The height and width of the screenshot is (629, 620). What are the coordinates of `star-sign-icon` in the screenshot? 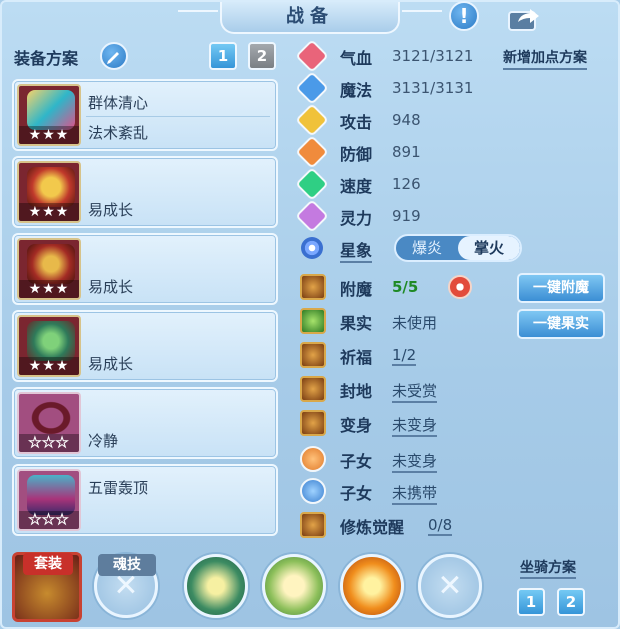 It's located at (312, 248).